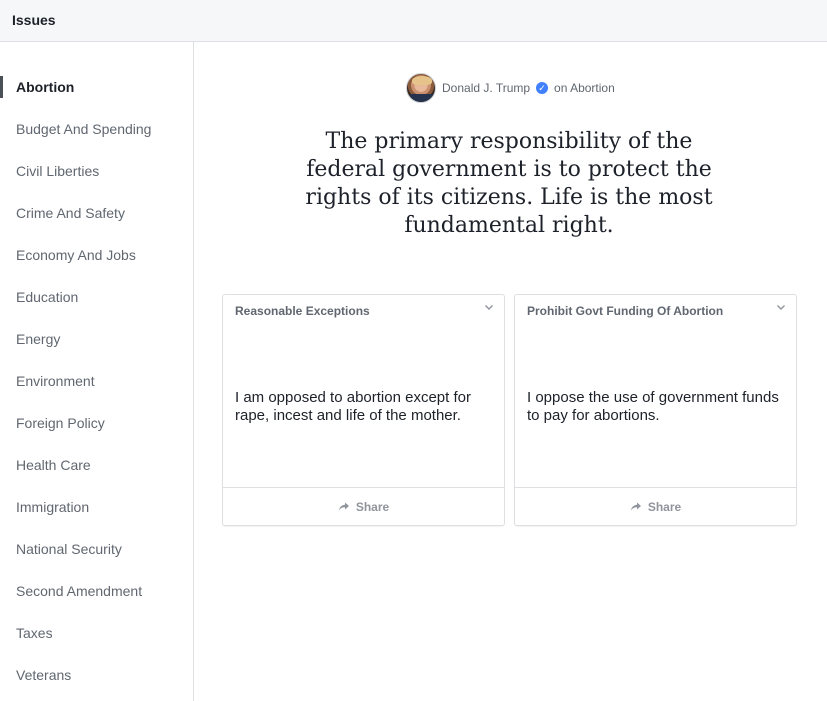  Describe the element at coordinates (96, 381) in the screenshot. I see `sidebar-item-environment: Environment` at that location.